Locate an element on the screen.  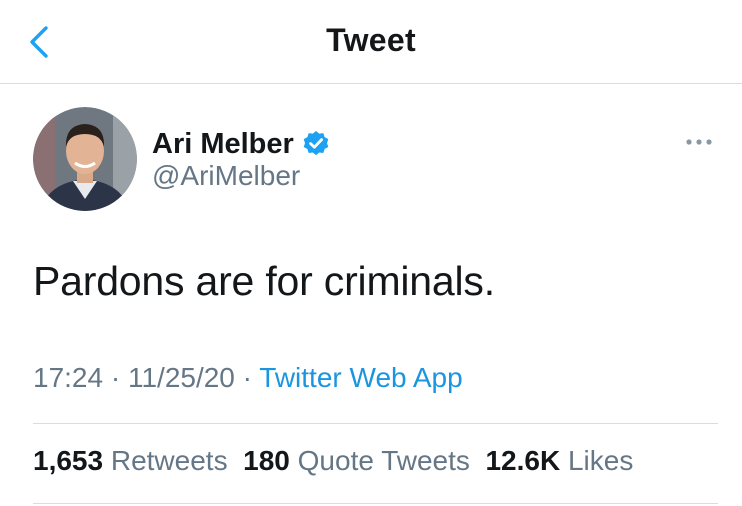
tweet-time: 17:24 is located at coordinates (68, 377).